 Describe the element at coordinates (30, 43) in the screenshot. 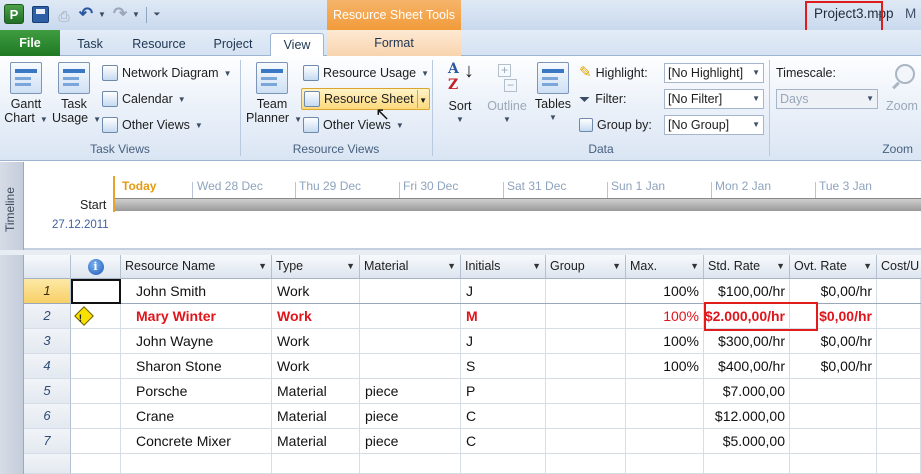

I see `tab-file: File` at that location.